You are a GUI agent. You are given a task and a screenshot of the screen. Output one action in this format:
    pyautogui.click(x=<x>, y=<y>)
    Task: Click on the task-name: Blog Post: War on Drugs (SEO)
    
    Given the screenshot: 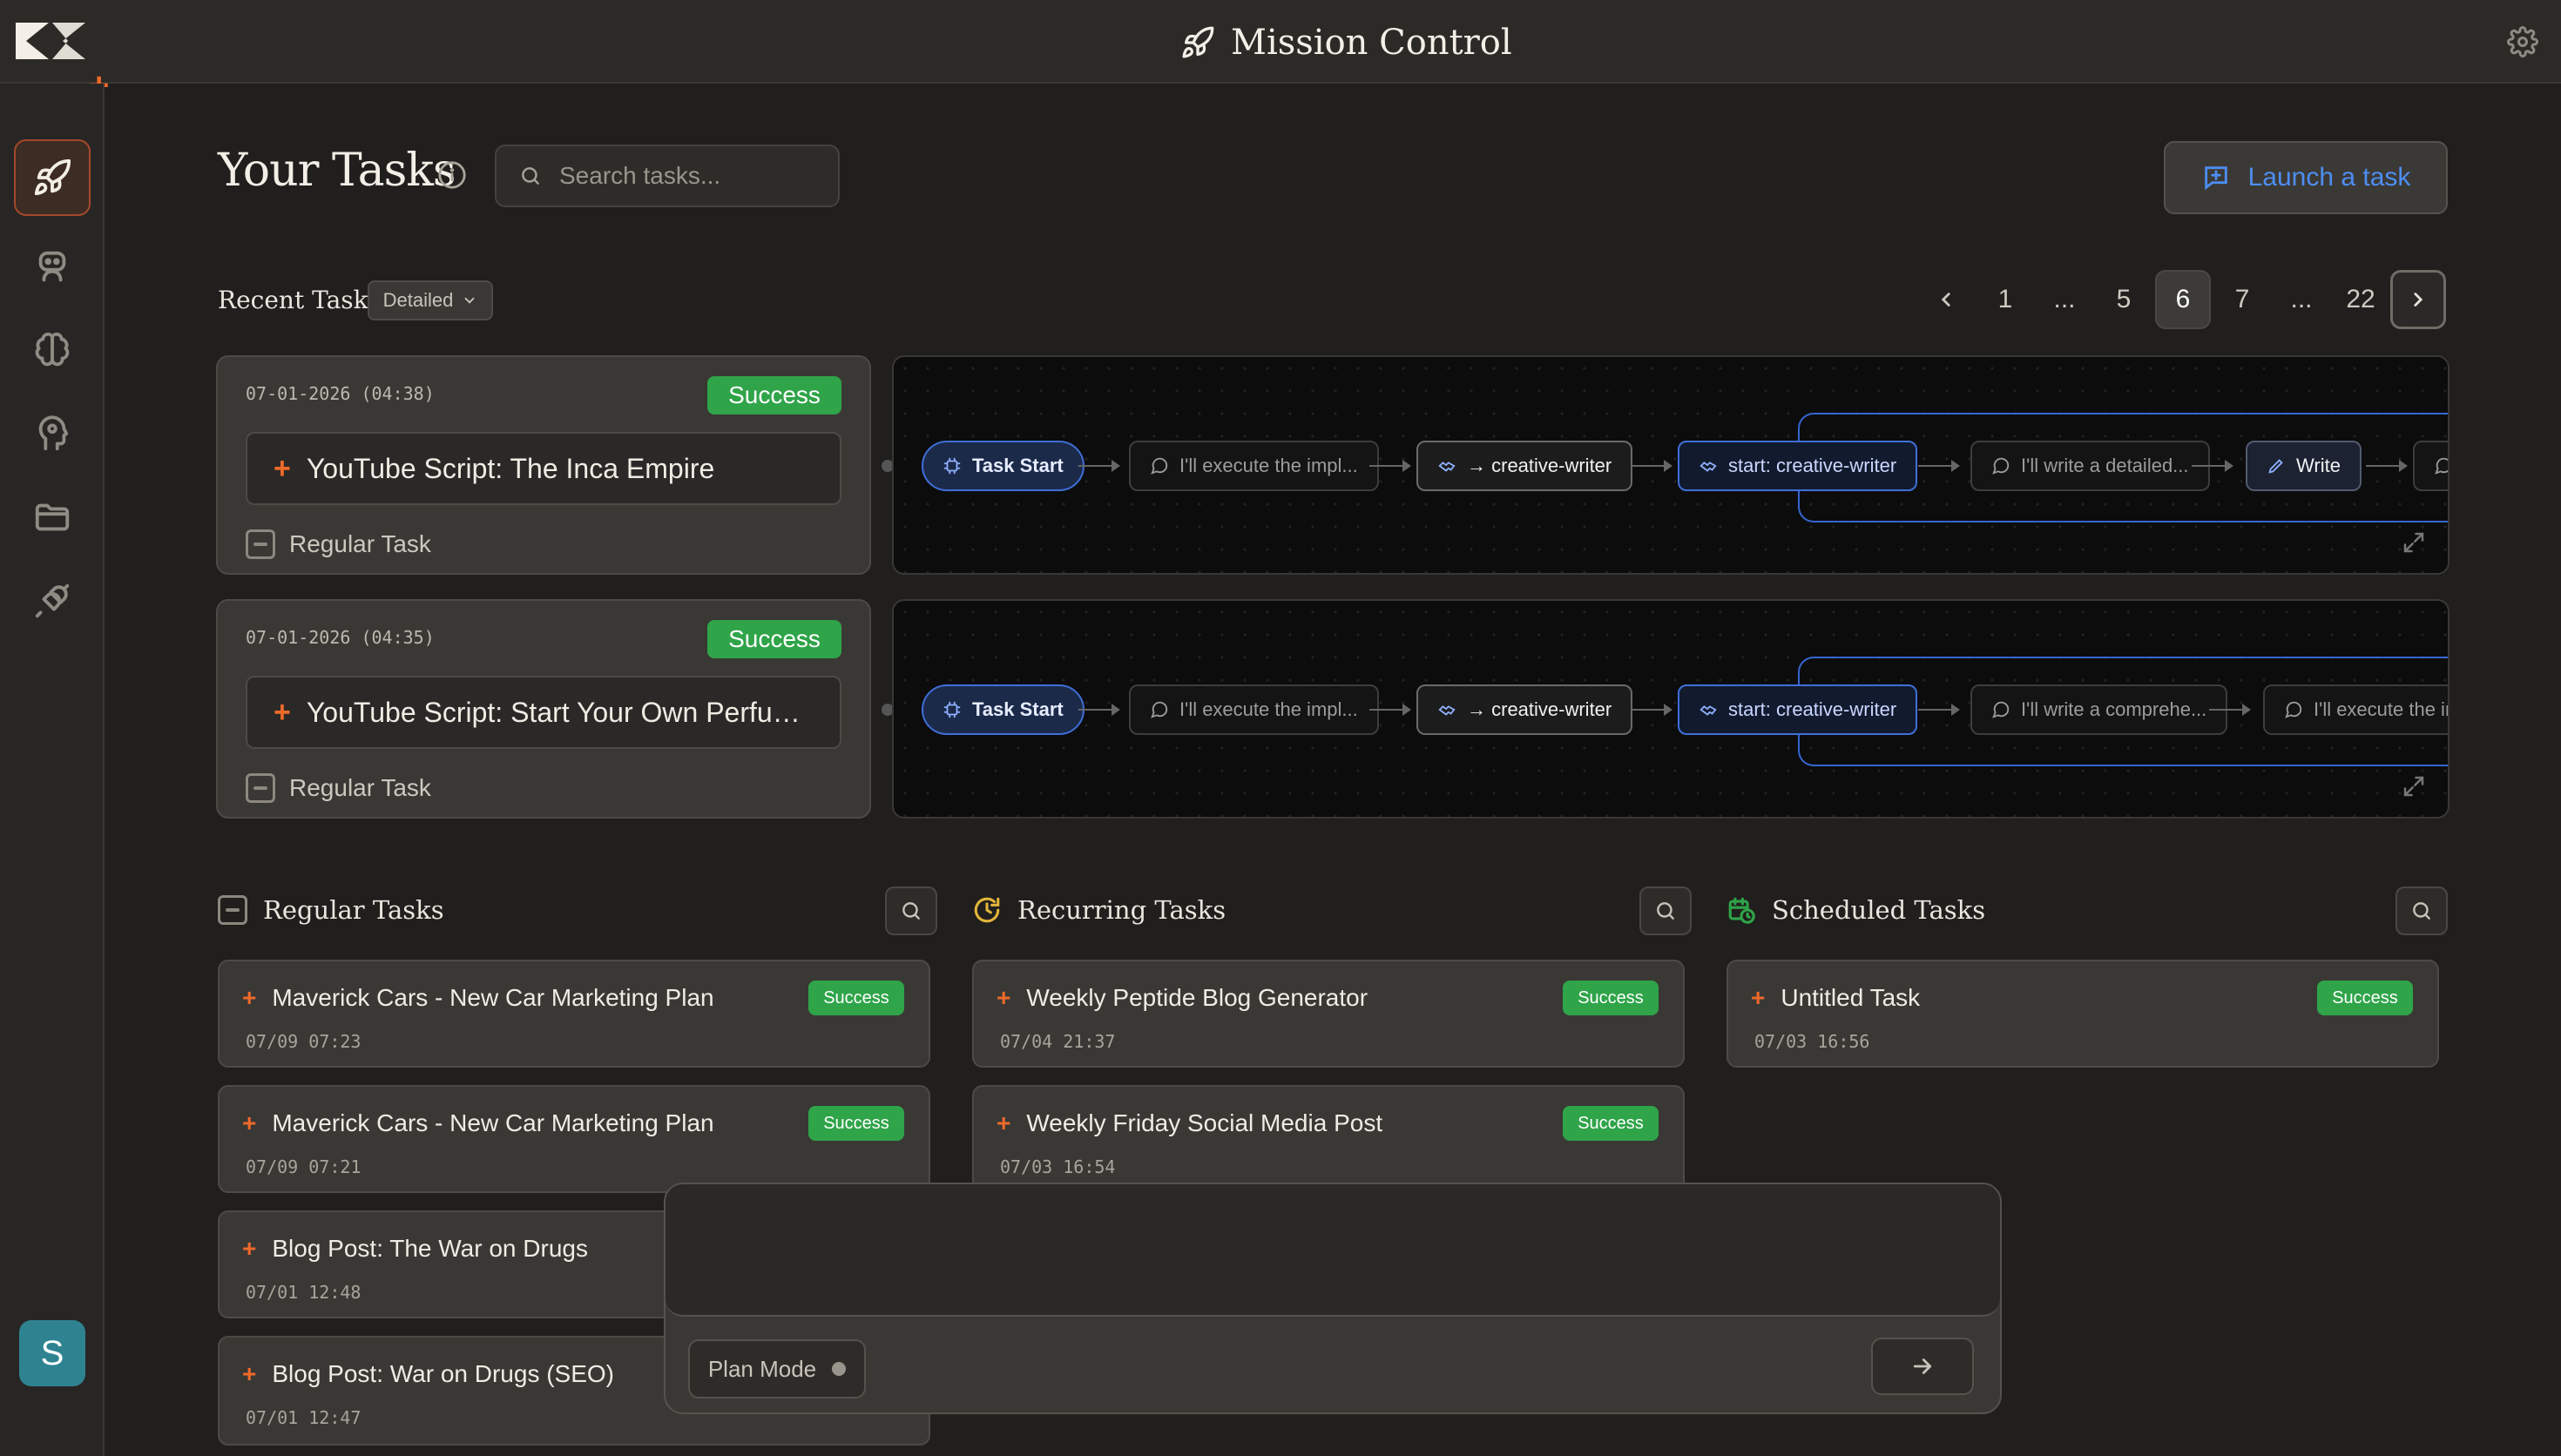 What is the action you would take?
    pyautogui.click(x=443, y=1373)
    